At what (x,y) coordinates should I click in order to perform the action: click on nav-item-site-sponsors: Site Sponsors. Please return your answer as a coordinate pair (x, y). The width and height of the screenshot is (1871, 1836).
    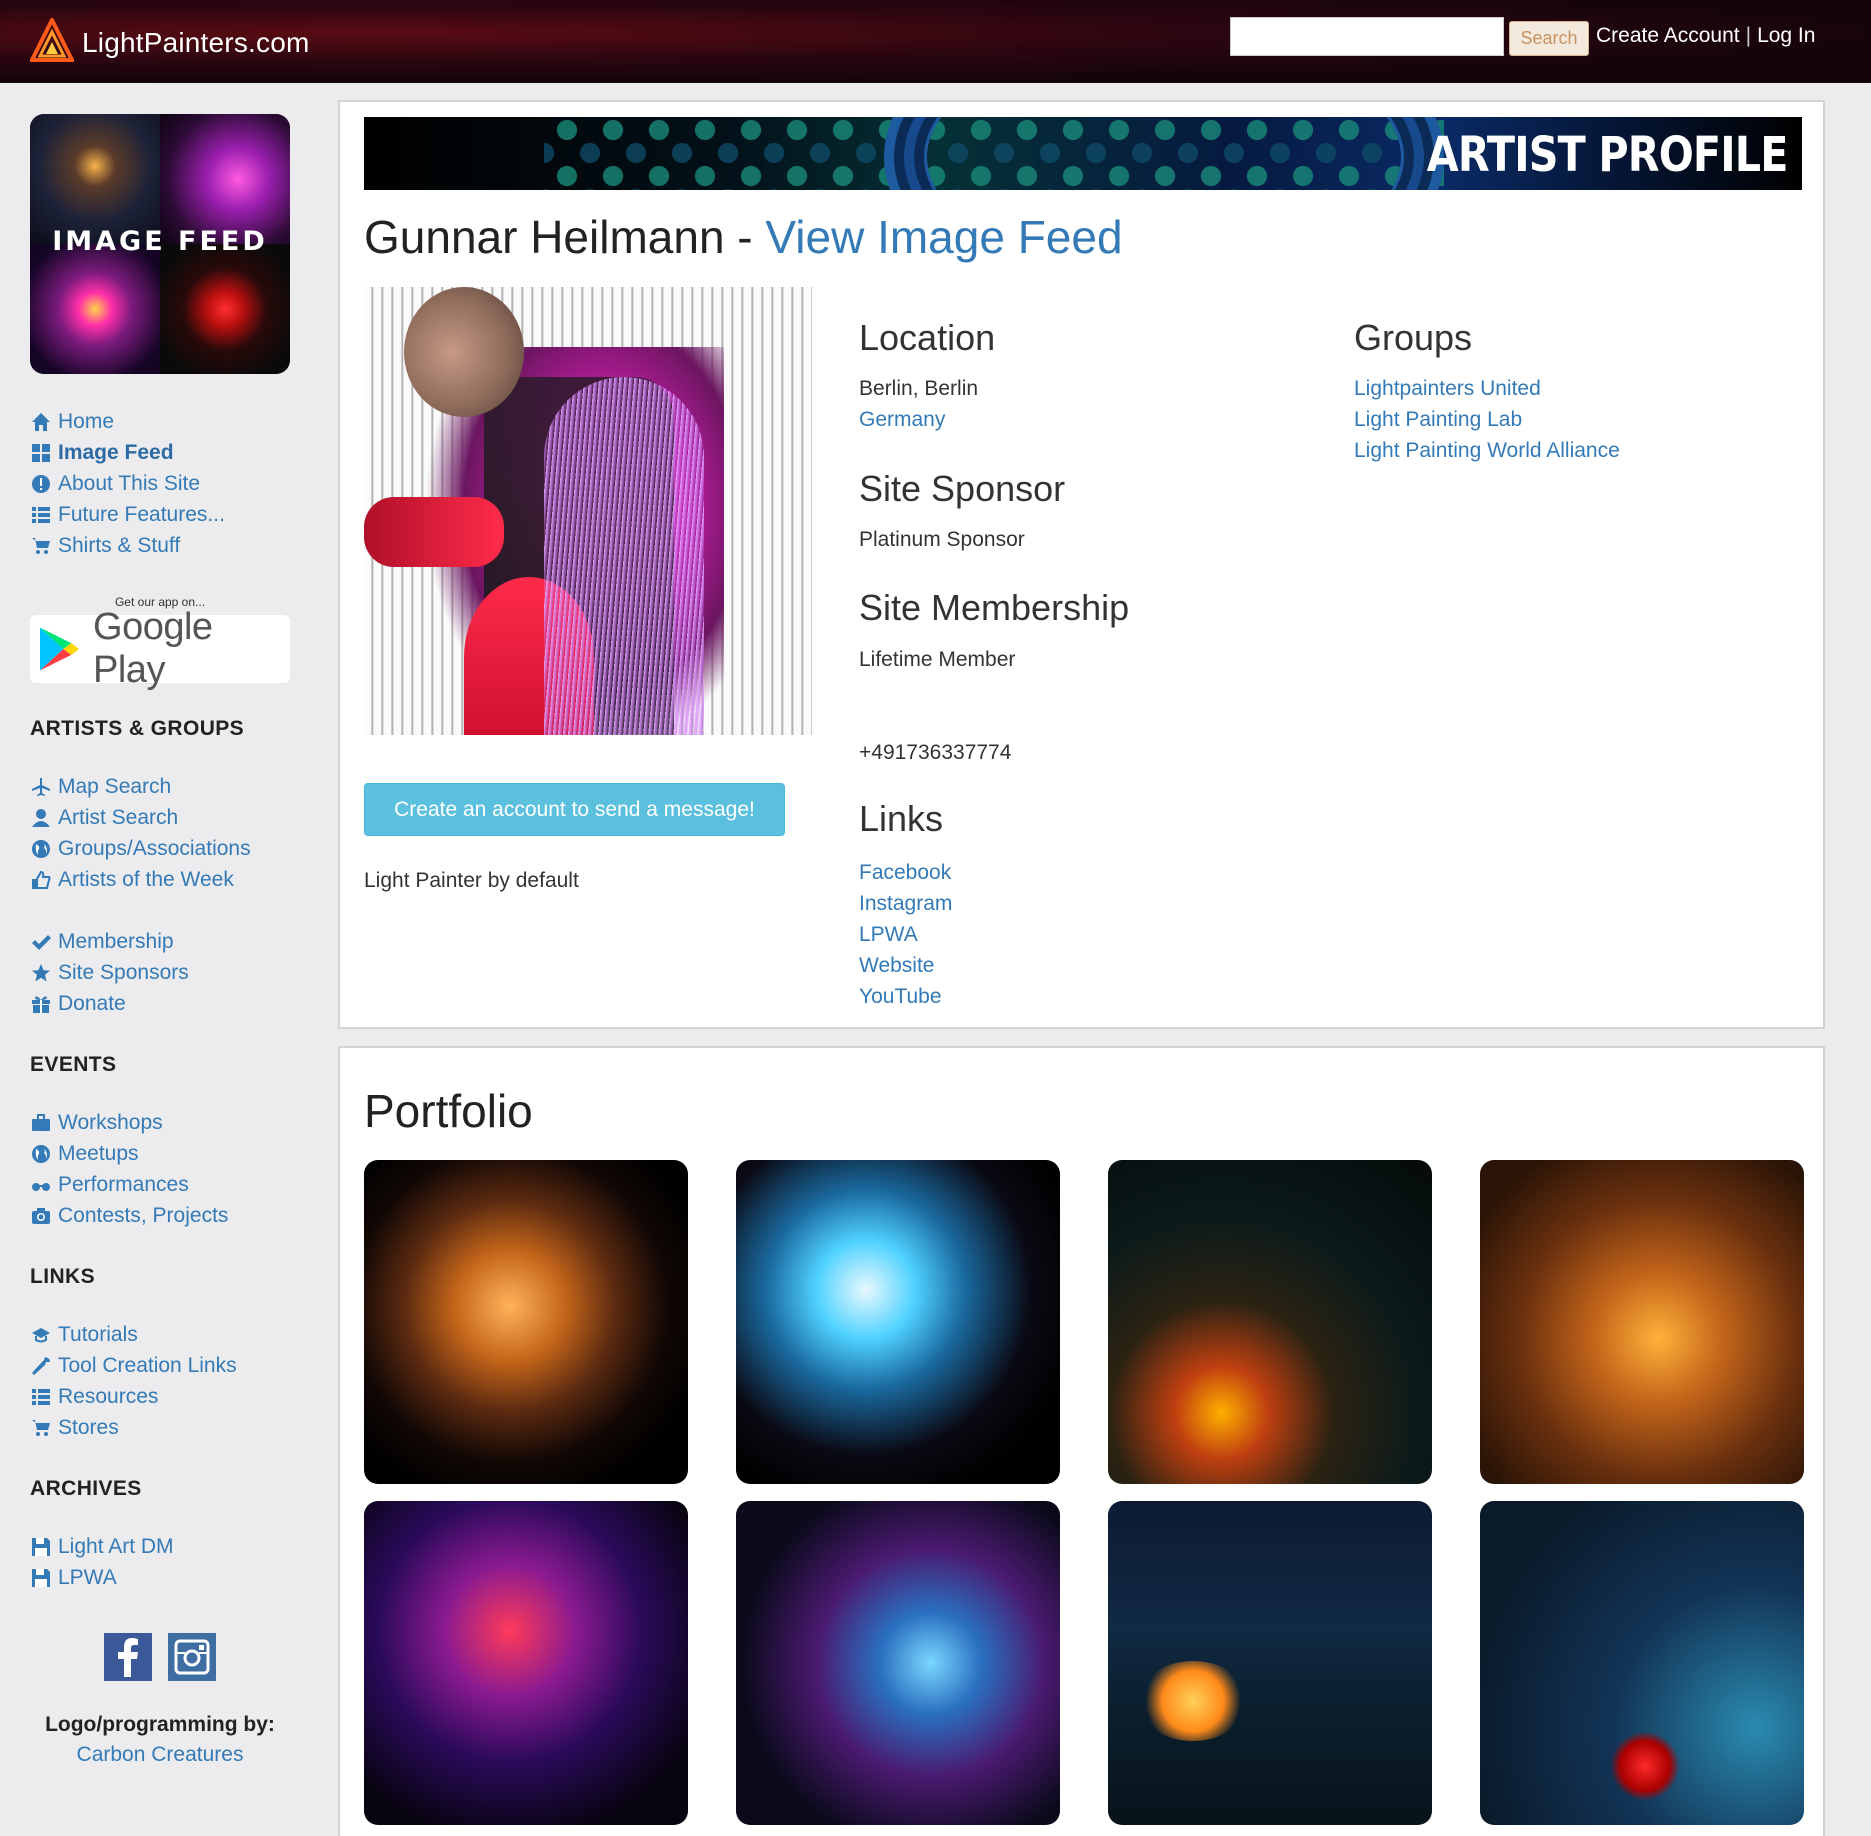
    Looking at the image, I should click on (180, 972).